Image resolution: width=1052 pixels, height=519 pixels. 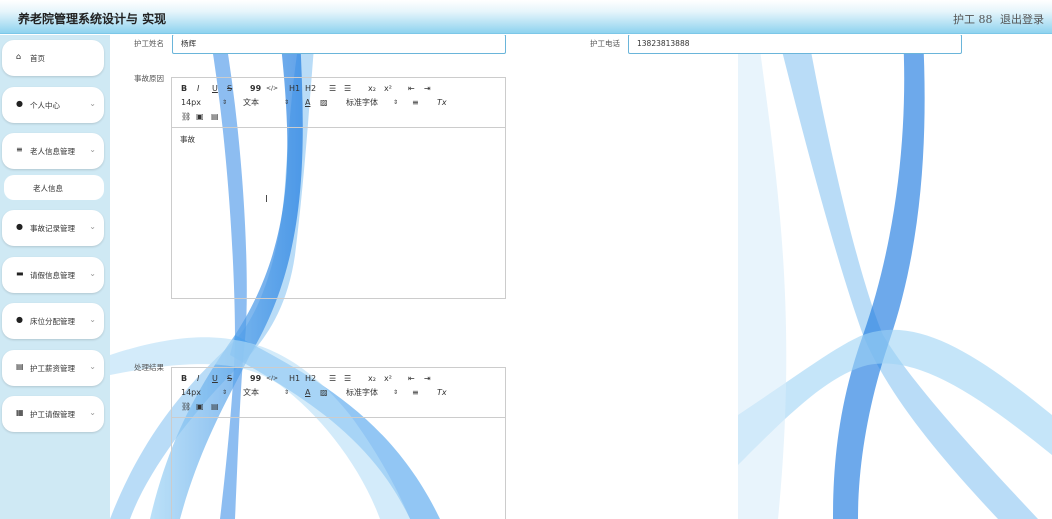 What do you see at coordinates (53, 58) in the screenshot?
I see `sidebar-item-home: ⌂ 首页` at bounding box center [53, 58].